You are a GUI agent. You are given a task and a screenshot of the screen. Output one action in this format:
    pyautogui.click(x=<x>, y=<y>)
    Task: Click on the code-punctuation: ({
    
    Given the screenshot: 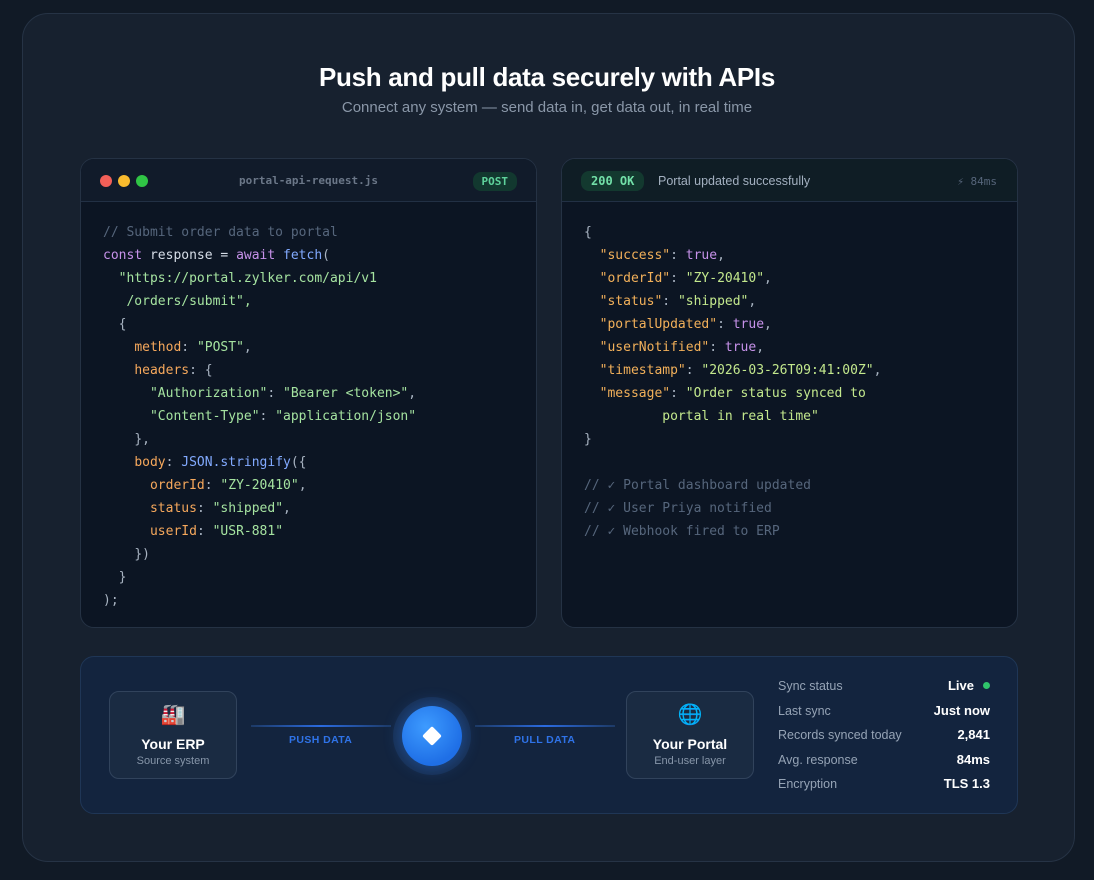 What is the action you would take?
    pyautogui.click(x=298, y=462)
    